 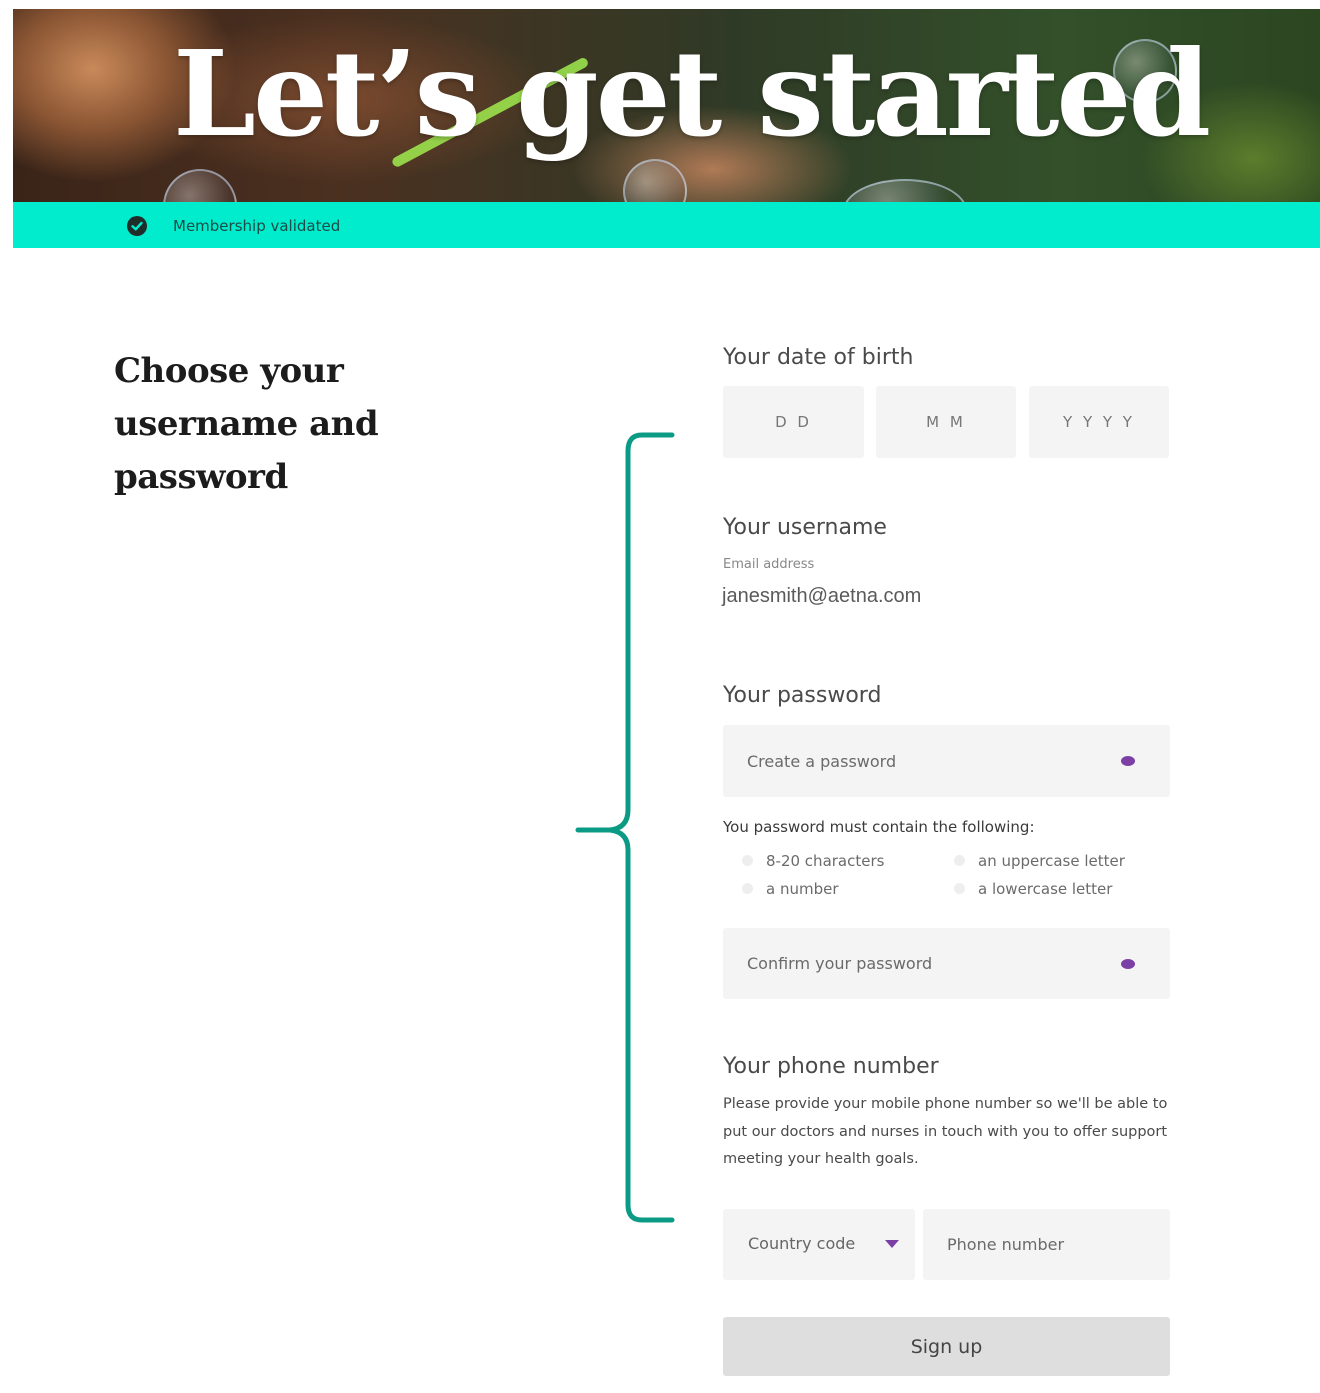 I want to click on requirement-text: 8-20 characters, so click(x=825, y=861).